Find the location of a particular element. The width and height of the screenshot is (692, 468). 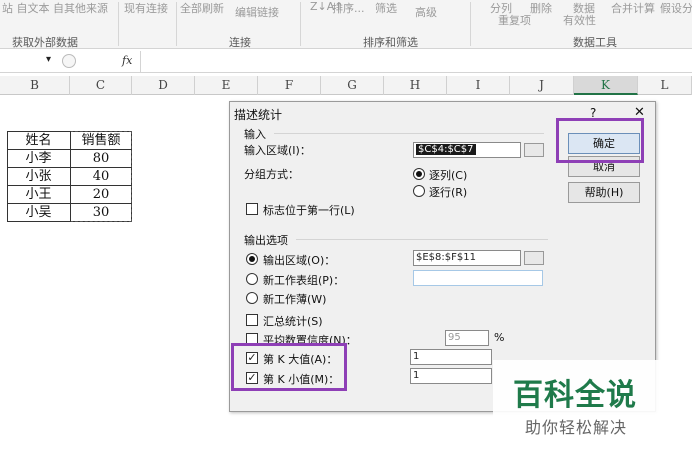

ribbon-advanced: 高级 is located at coordinates (426, 12).